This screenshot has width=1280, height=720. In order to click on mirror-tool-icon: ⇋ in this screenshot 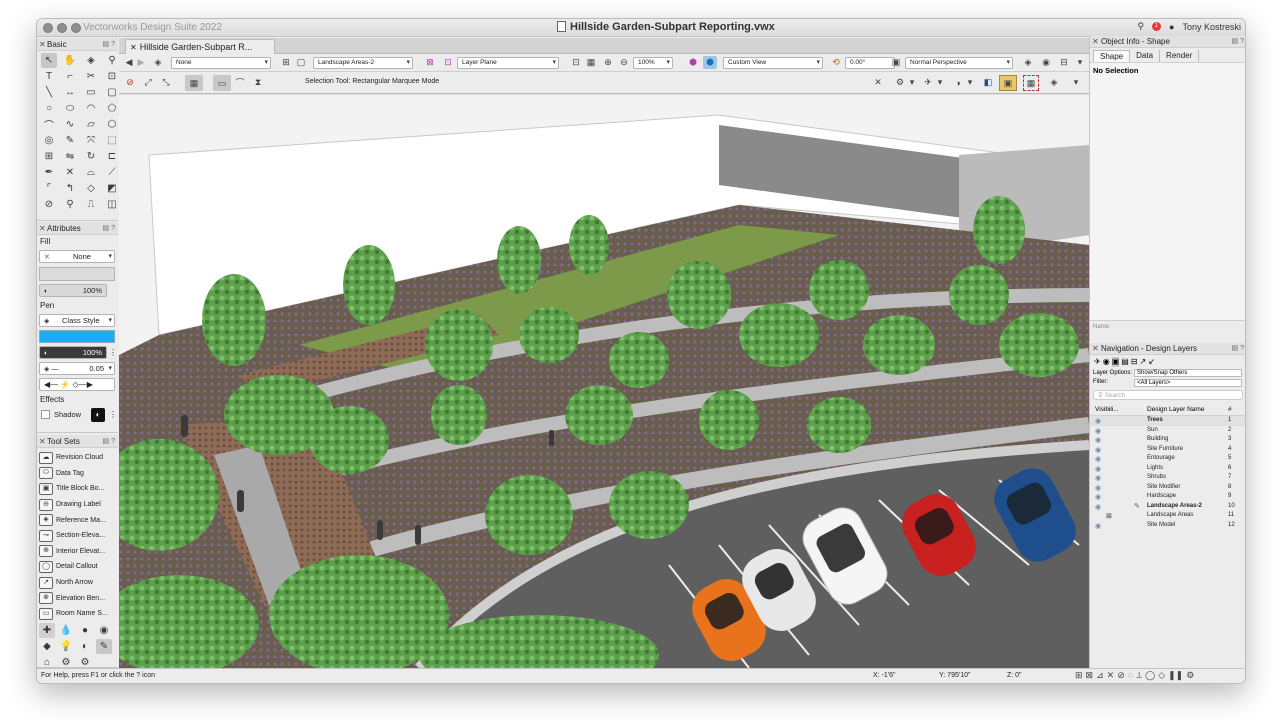, I will do `click(70, 156)`.